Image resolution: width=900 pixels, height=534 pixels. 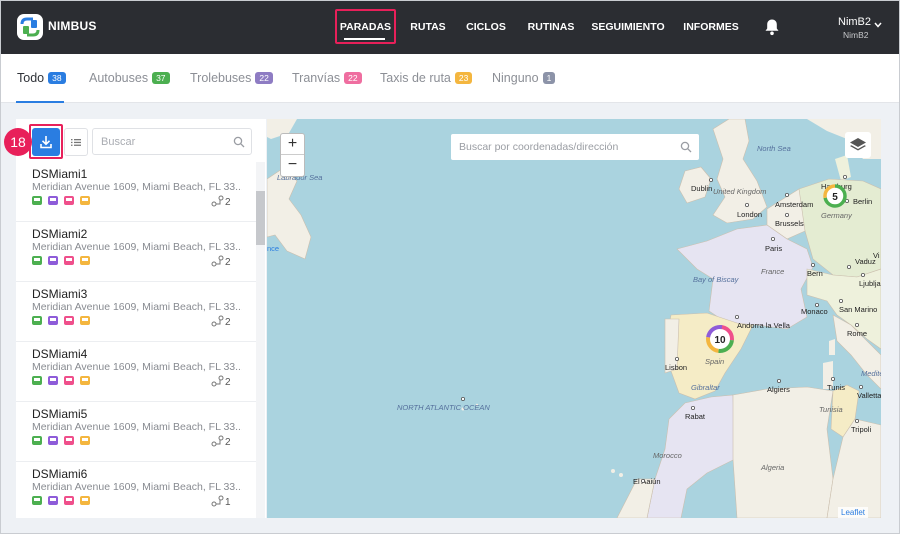 I want to click on stop-name: DSMiami6, so click(x=60, y=474).